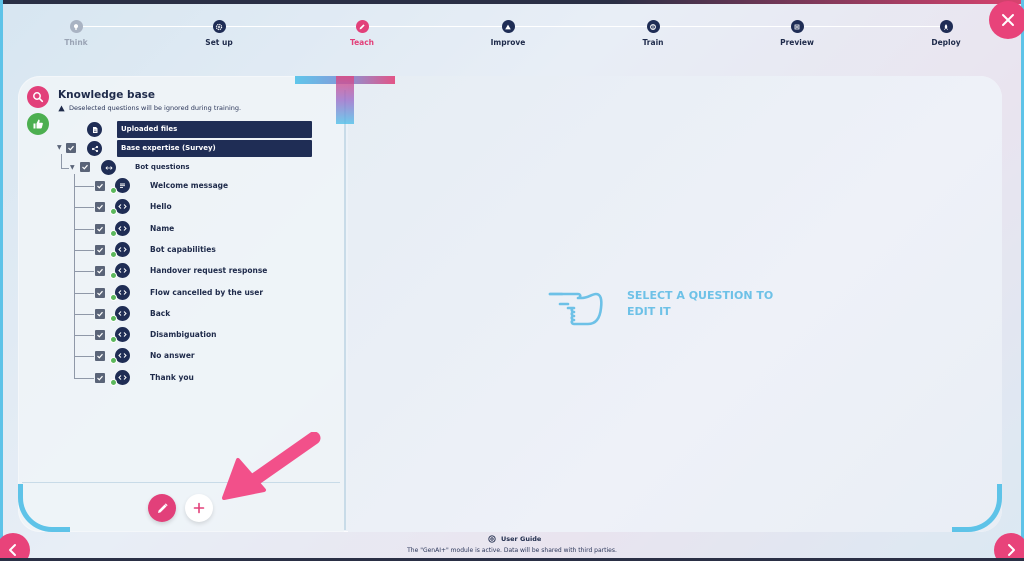 This screenshot has height=561, width=1024. Describe the element at coordinates (508, 26) in the screenshot. I see `triangle-icon` at that location.